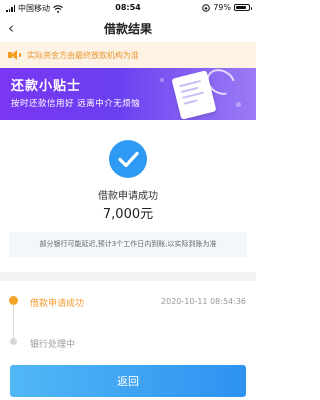 The height and width of the screenshot is (400, 320). I want to click on timeline-dot-inactive-icon, so click(13, 341).